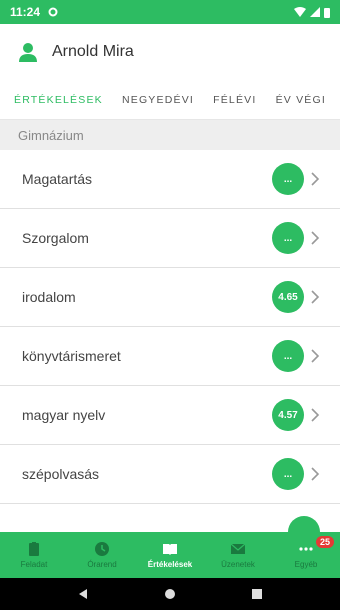 The height and width of the screenshot is (610, 340). What do you see at coordinates (25, 12) in the screenshot?
I see `status-time: 11:24` at bounding box center [25, 12].